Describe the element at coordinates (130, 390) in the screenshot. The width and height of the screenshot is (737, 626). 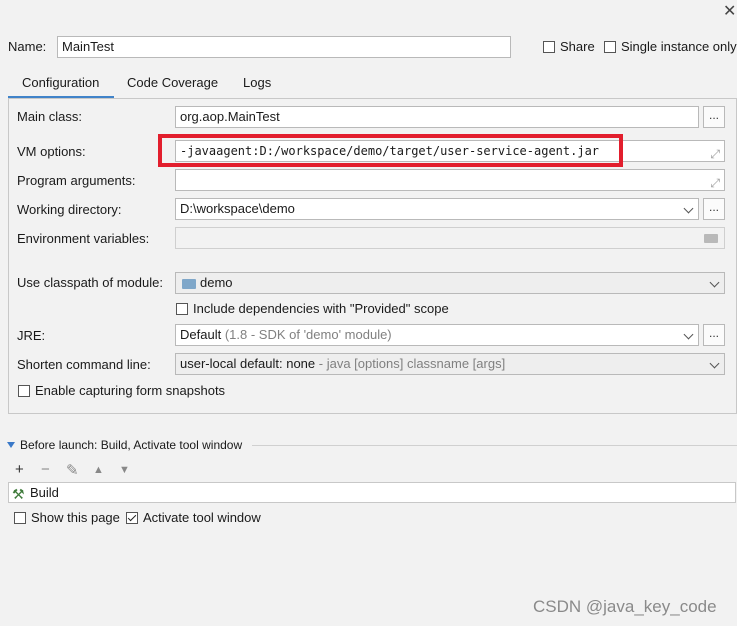
I see `form-snapshots-label: Enable capturing form snapshots` at that location.